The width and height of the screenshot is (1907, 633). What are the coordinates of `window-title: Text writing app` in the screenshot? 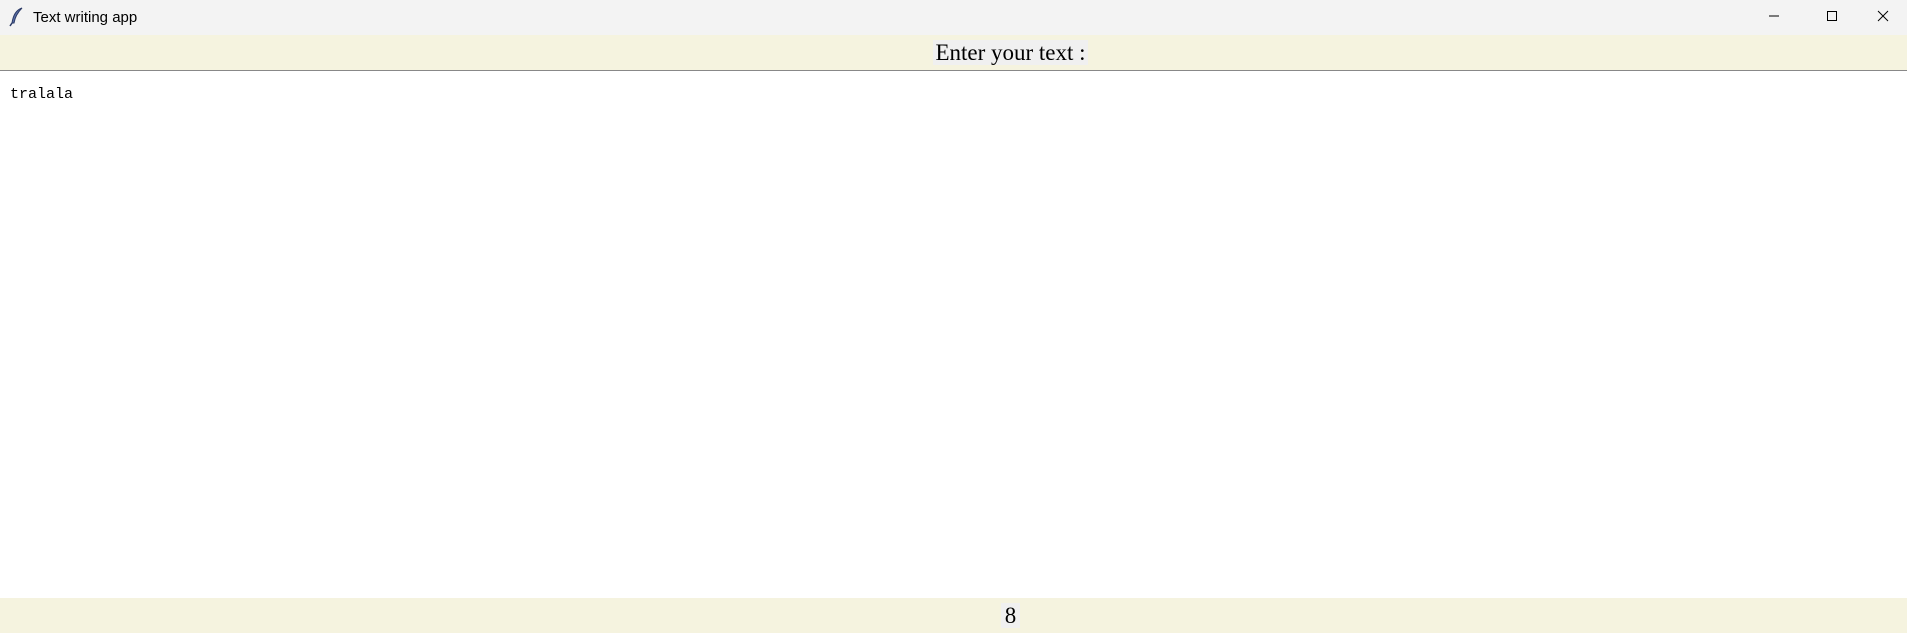 It's located at (85, 17).